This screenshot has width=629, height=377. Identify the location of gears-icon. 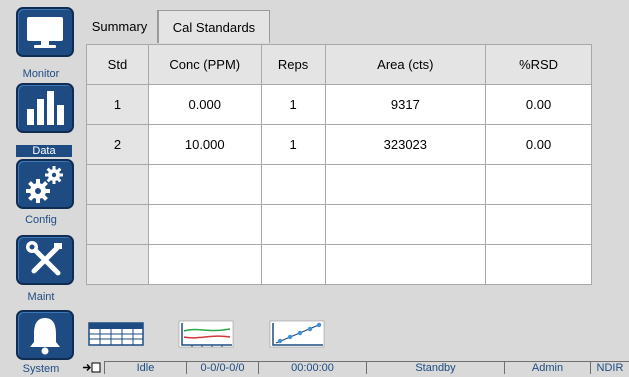
(44, 184).